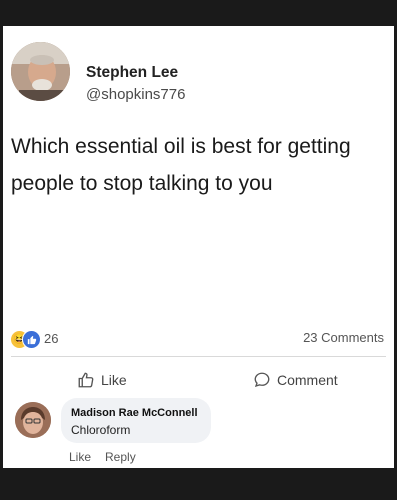  Describe the element at coordinates (80, 457) in the screenshot. I see `comment-like-link: Like` at that location.